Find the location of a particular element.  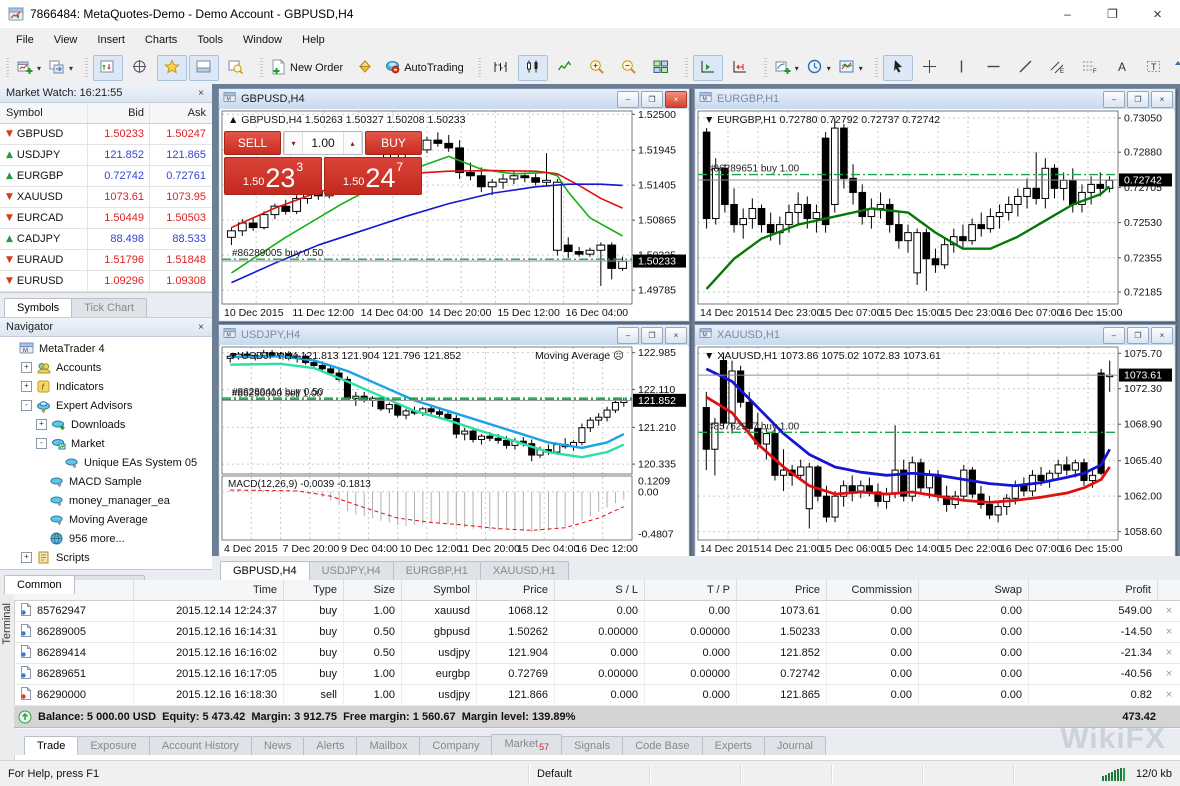

col-header-swap: Swap is located at coordinates (974, 590).